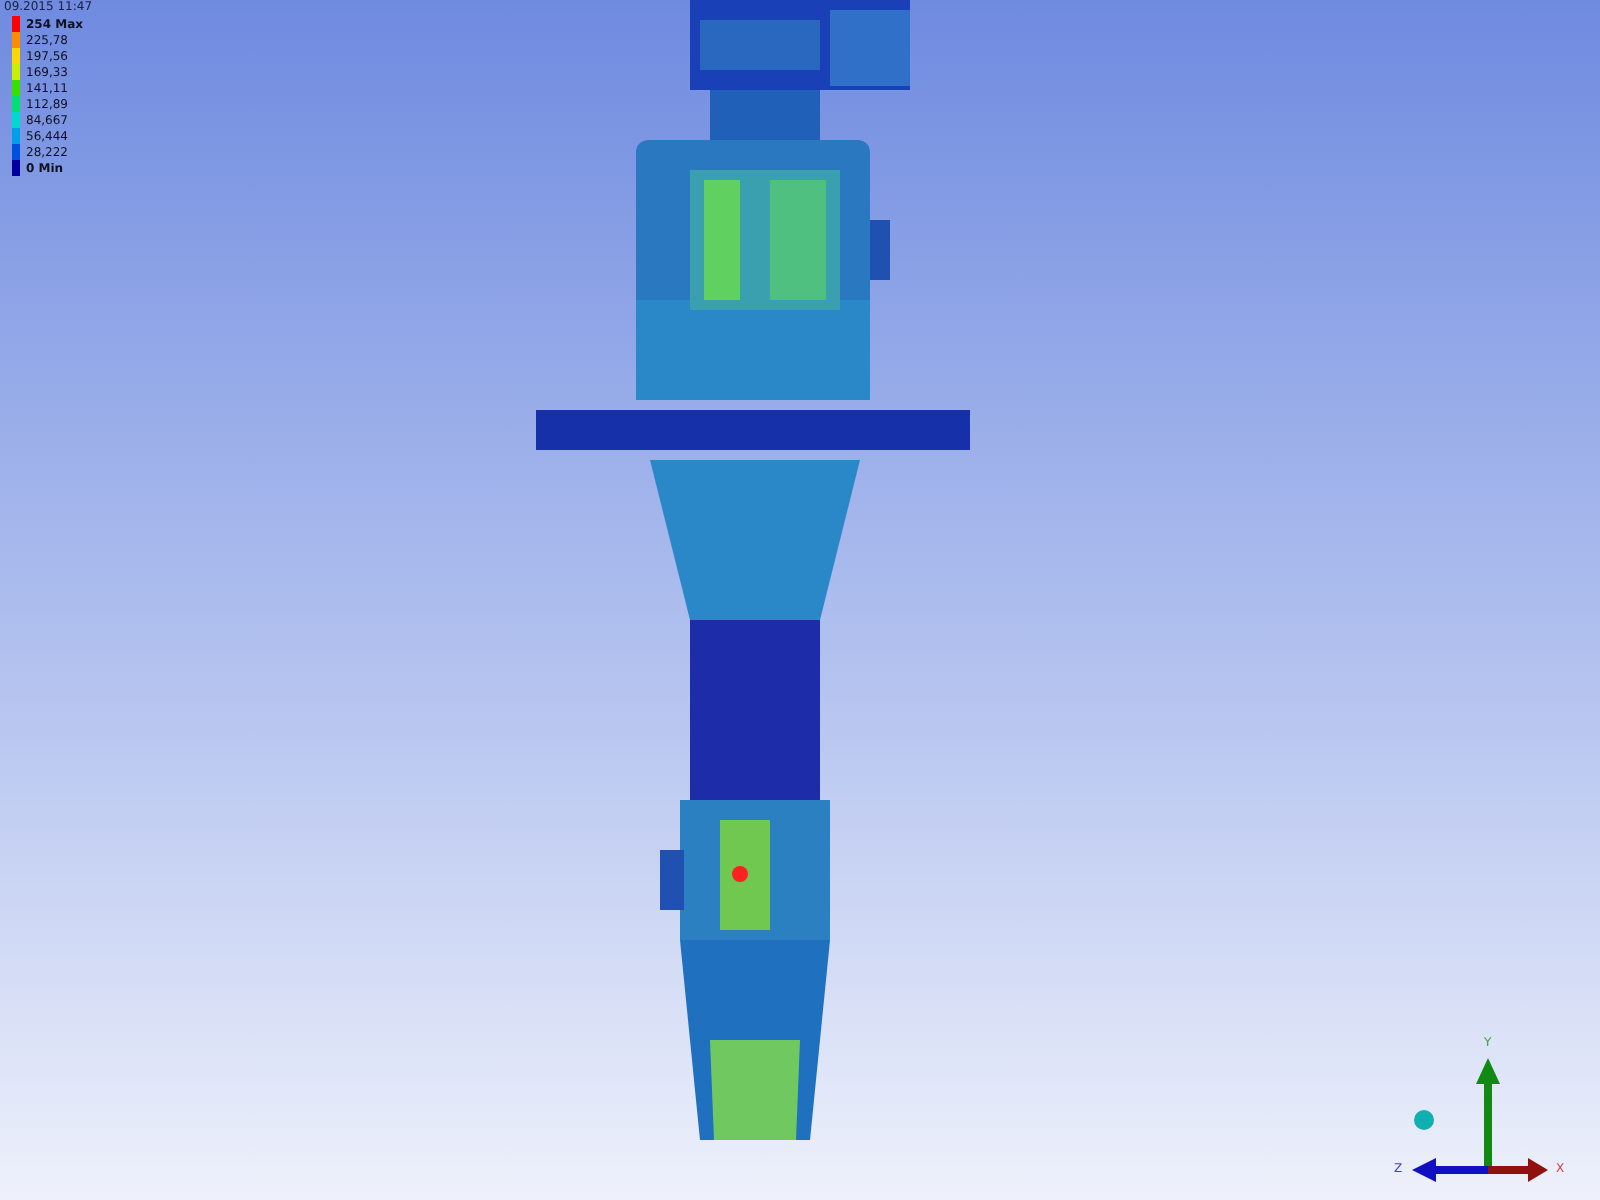 This screenshot has width=1600, height=1200. What do you see at coordinates (1424, 1120) in the screenshot?
I see `sphere-icon` at bounding box center [1424, 1120].